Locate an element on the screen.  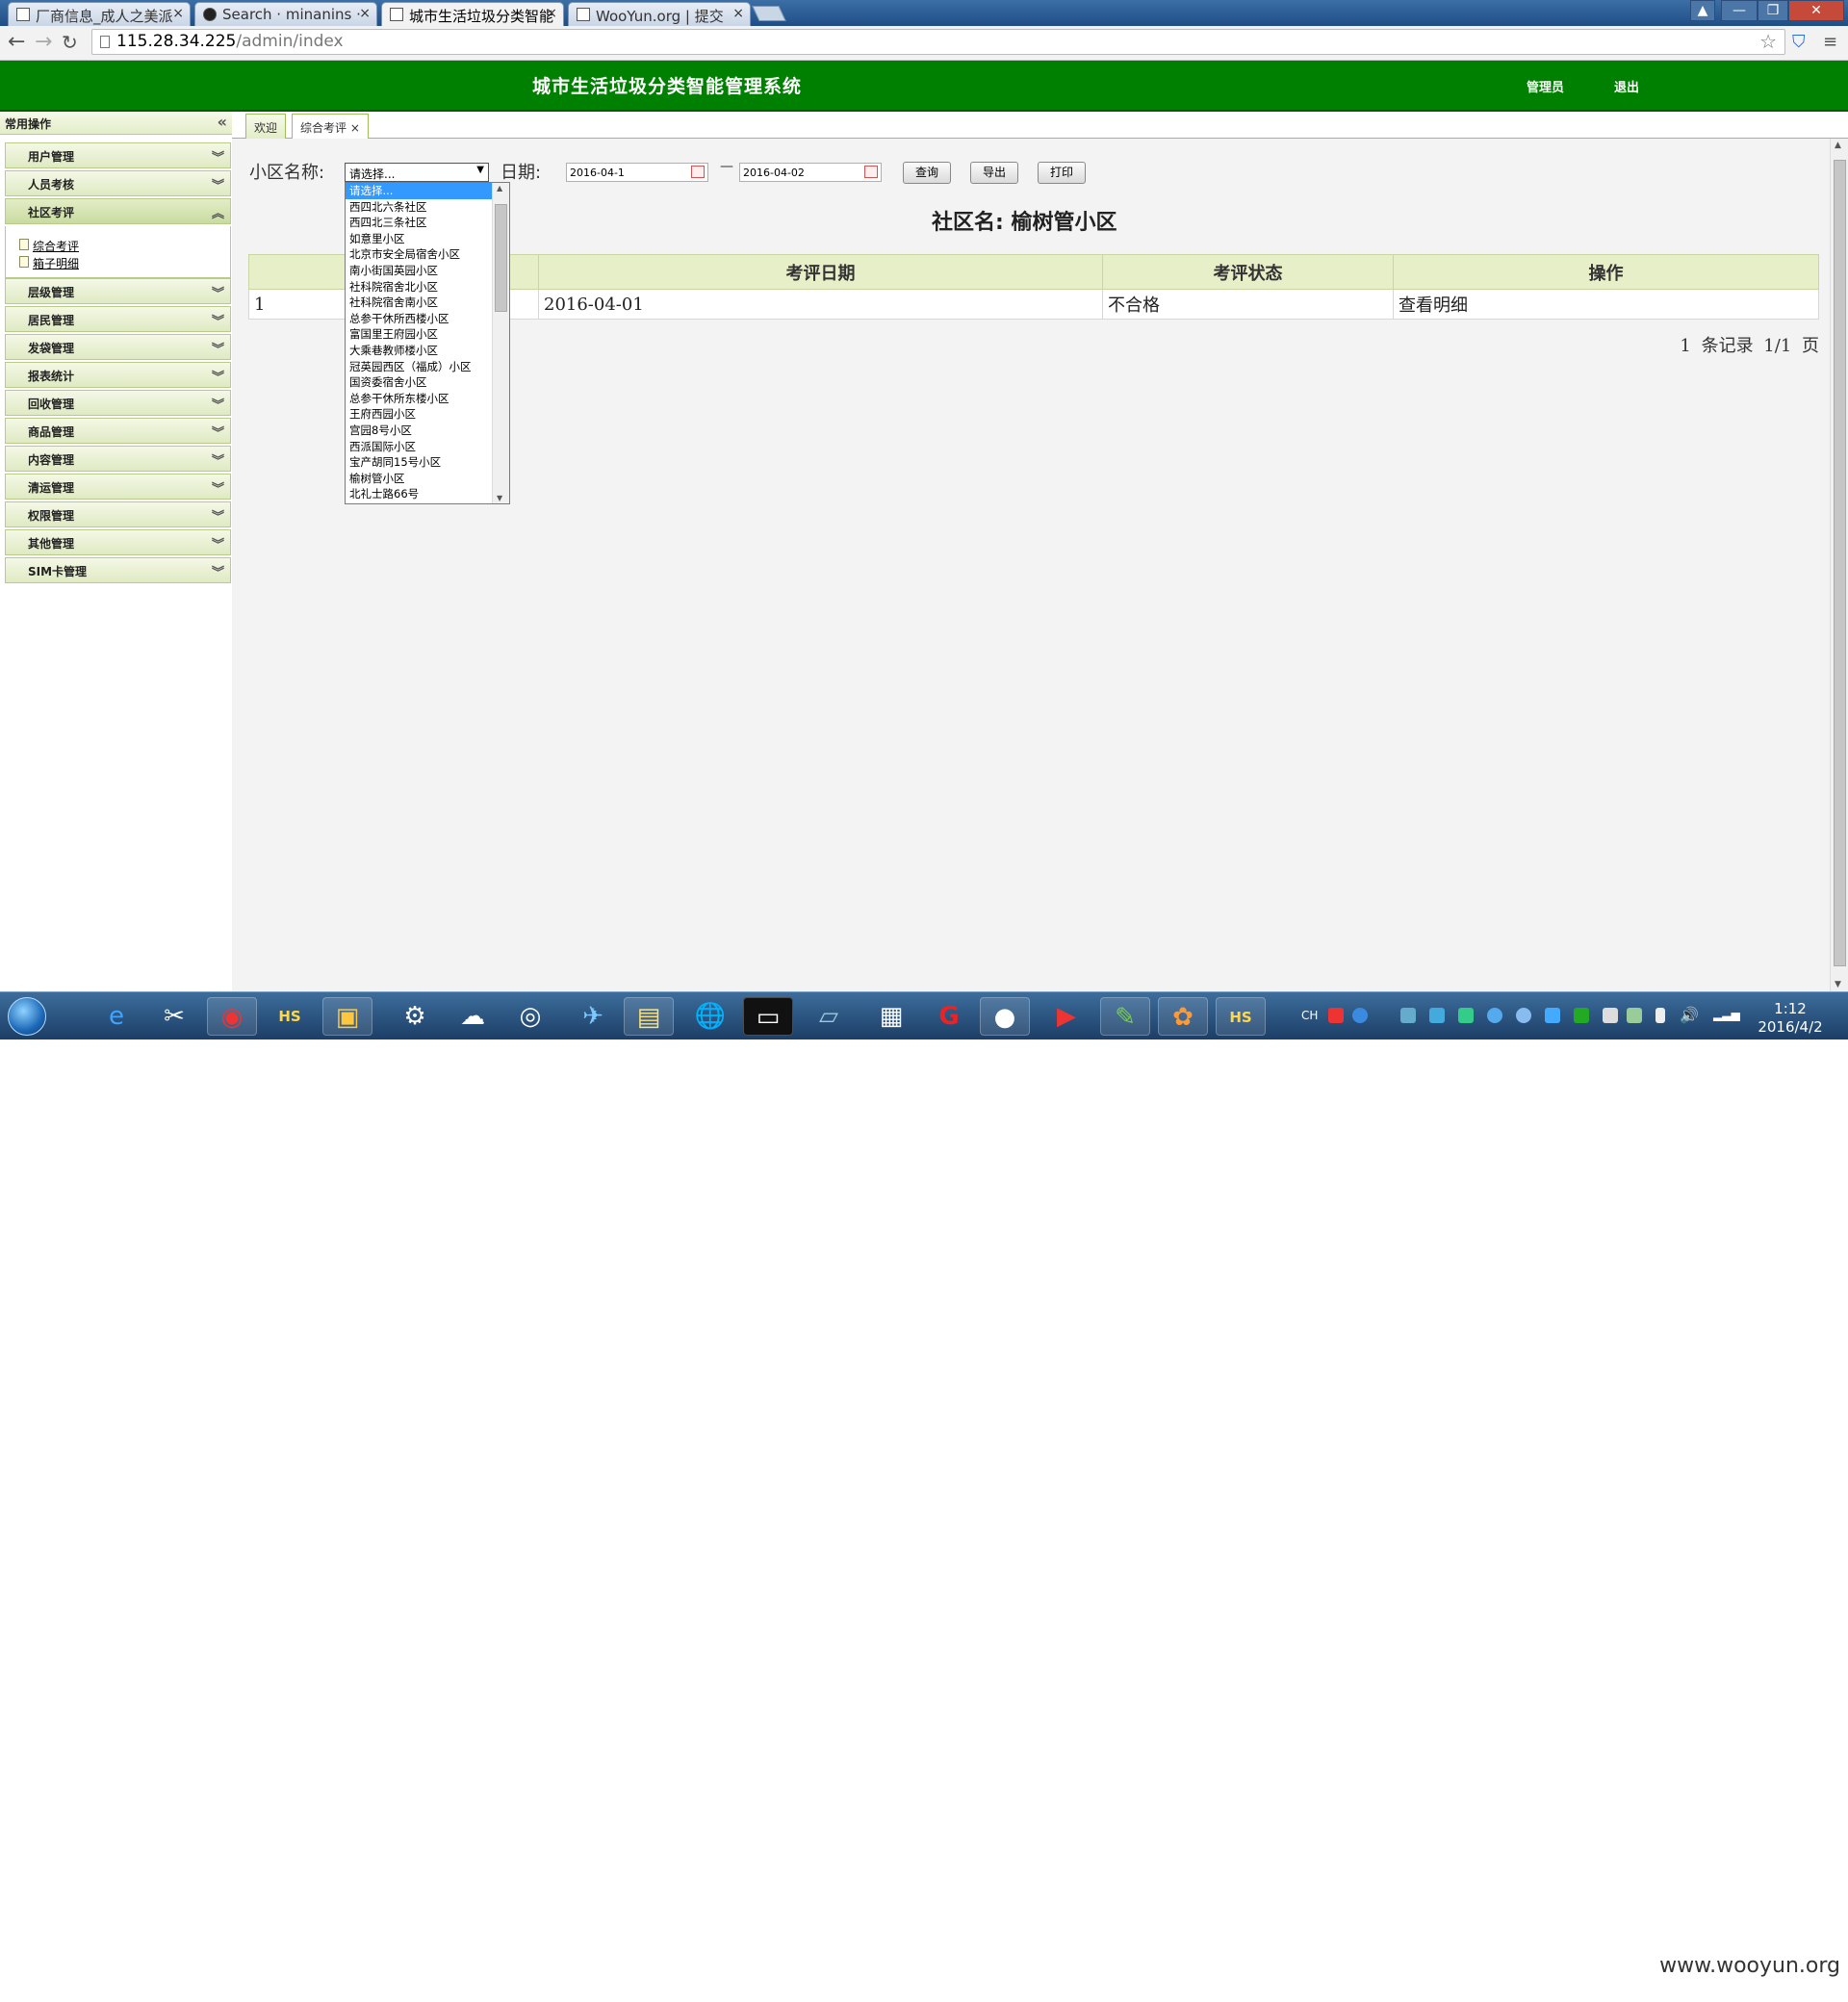
dropdown-option: 总参干休所西楼小区 is located at coordinates (427, 318).